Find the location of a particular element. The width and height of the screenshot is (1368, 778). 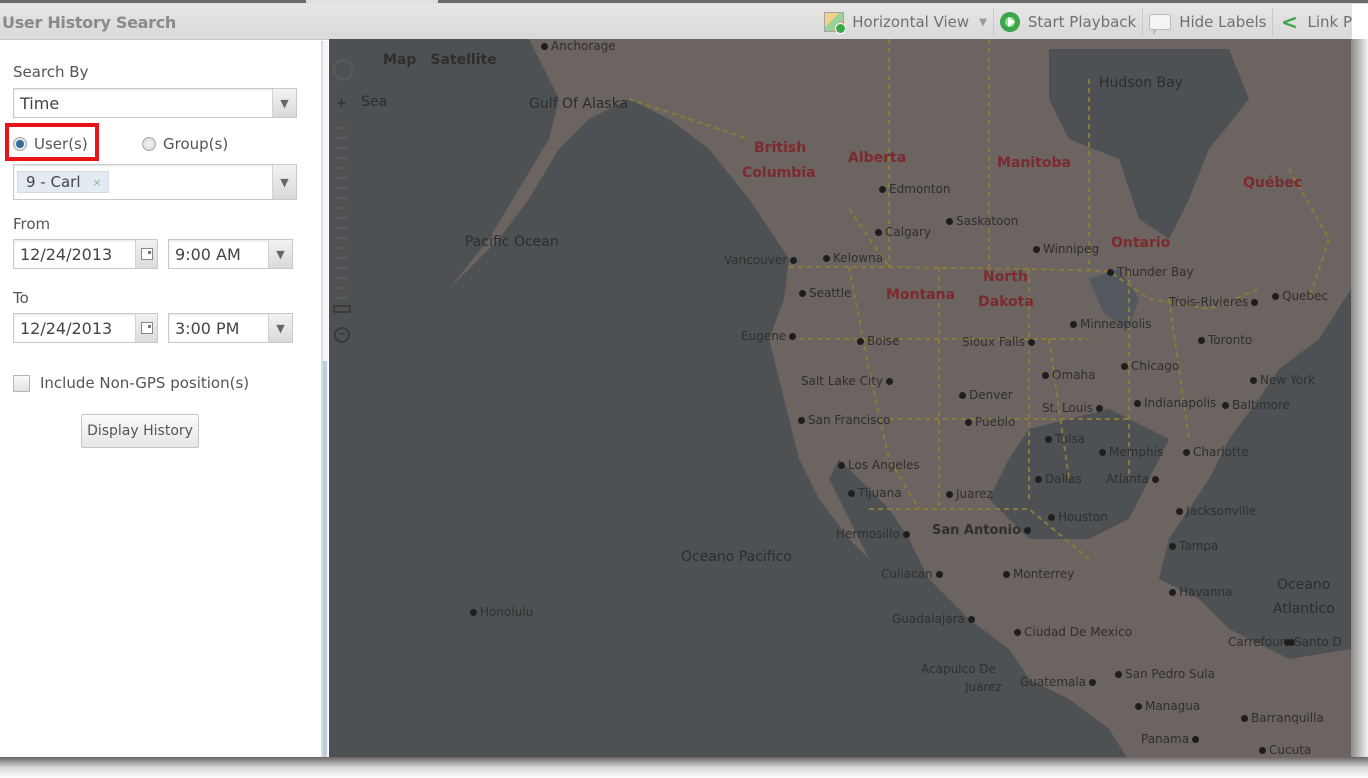

map-label-region: British is located at coordinates (780, 148).